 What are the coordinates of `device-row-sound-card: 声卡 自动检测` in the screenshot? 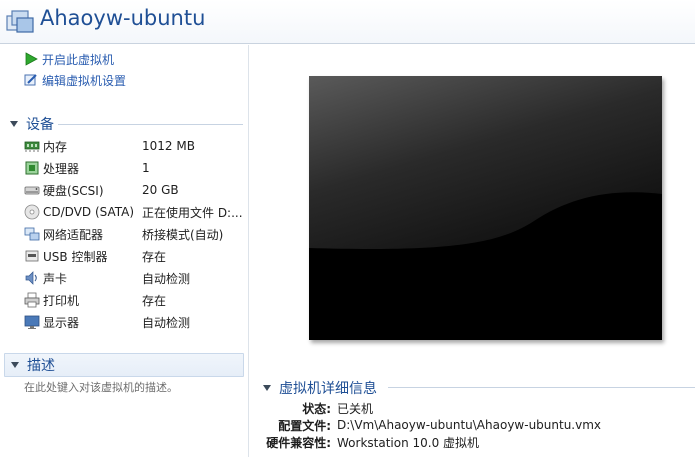 It's located at (135, 278).